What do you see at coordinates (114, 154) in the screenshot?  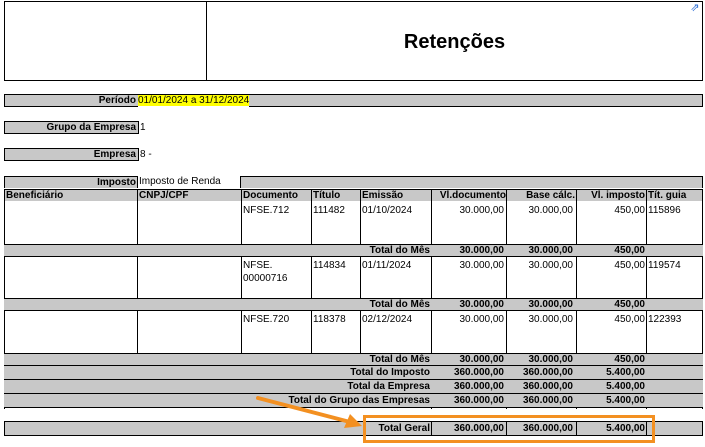 I see `empresa-label: Empresa` at bounding box center [114, 154].